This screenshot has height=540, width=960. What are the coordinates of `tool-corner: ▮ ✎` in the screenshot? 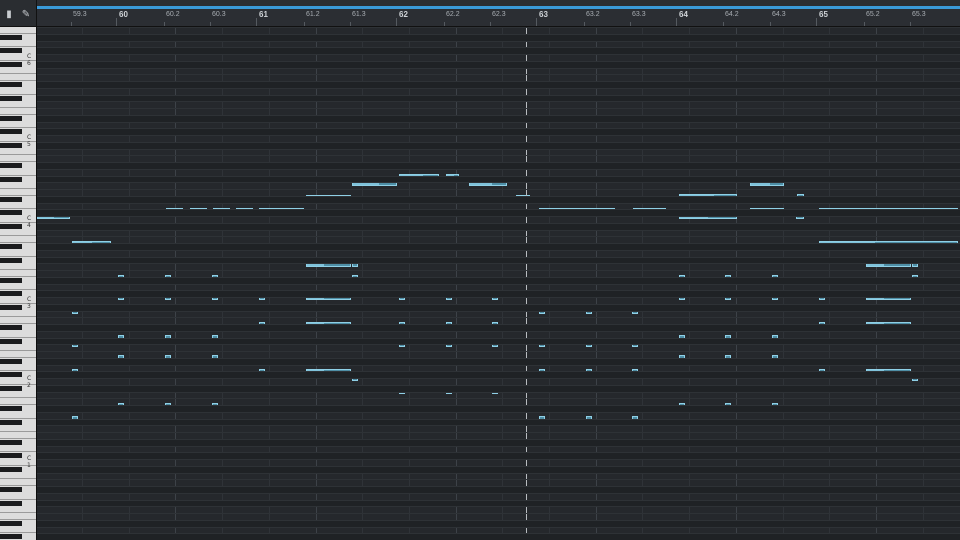 It's located at (18, 13).